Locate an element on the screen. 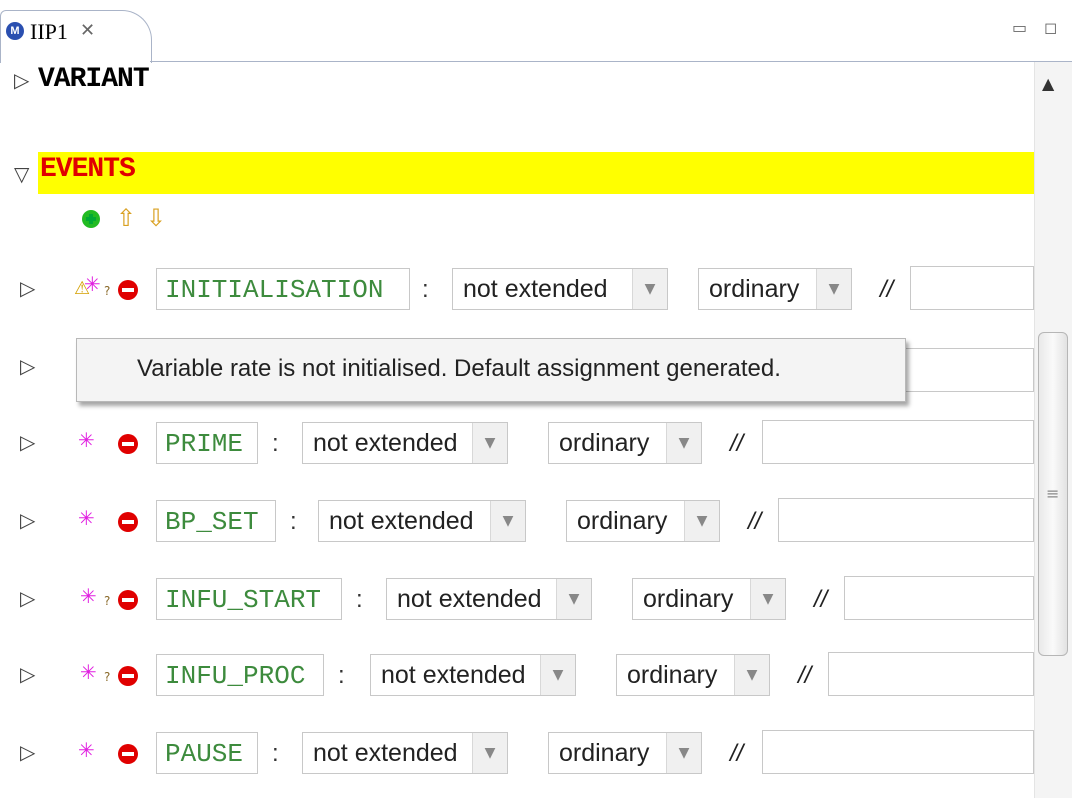 This screenshot has height=798, width=1072. tab-title: IIP1 is located at coordinates (49, 32).